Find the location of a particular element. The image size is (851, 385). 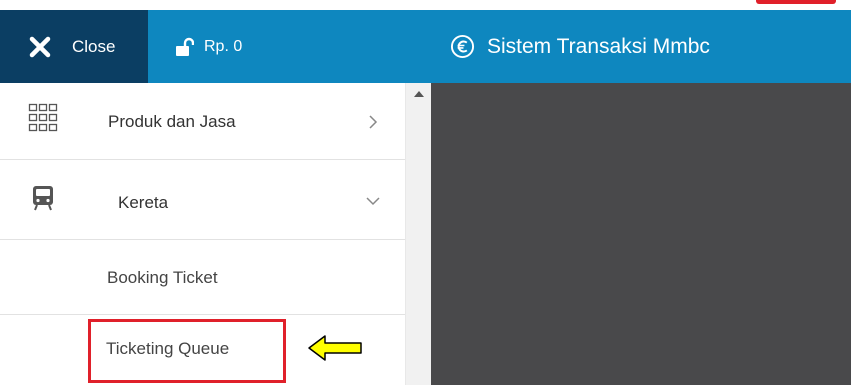

grid-icon is located at coordinates (43, 117).